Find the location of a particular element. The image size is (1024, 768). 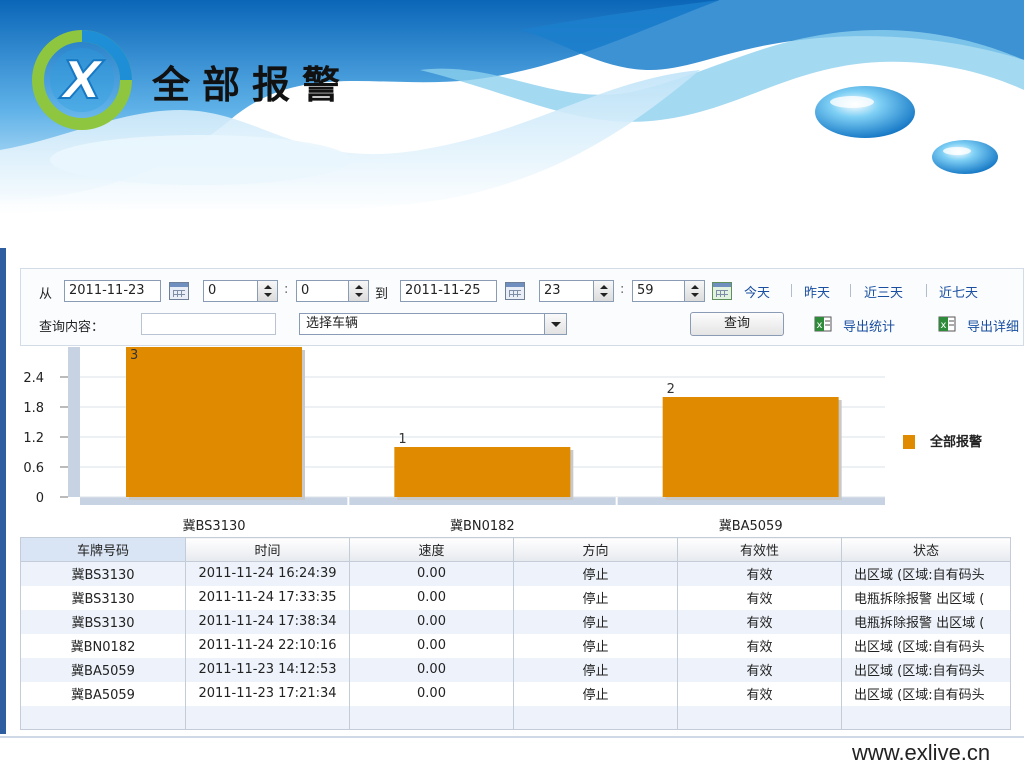

table-header-row: 车牌号码 时间 速度 方向 有效性 状态 is located at coordinates (515, 549).